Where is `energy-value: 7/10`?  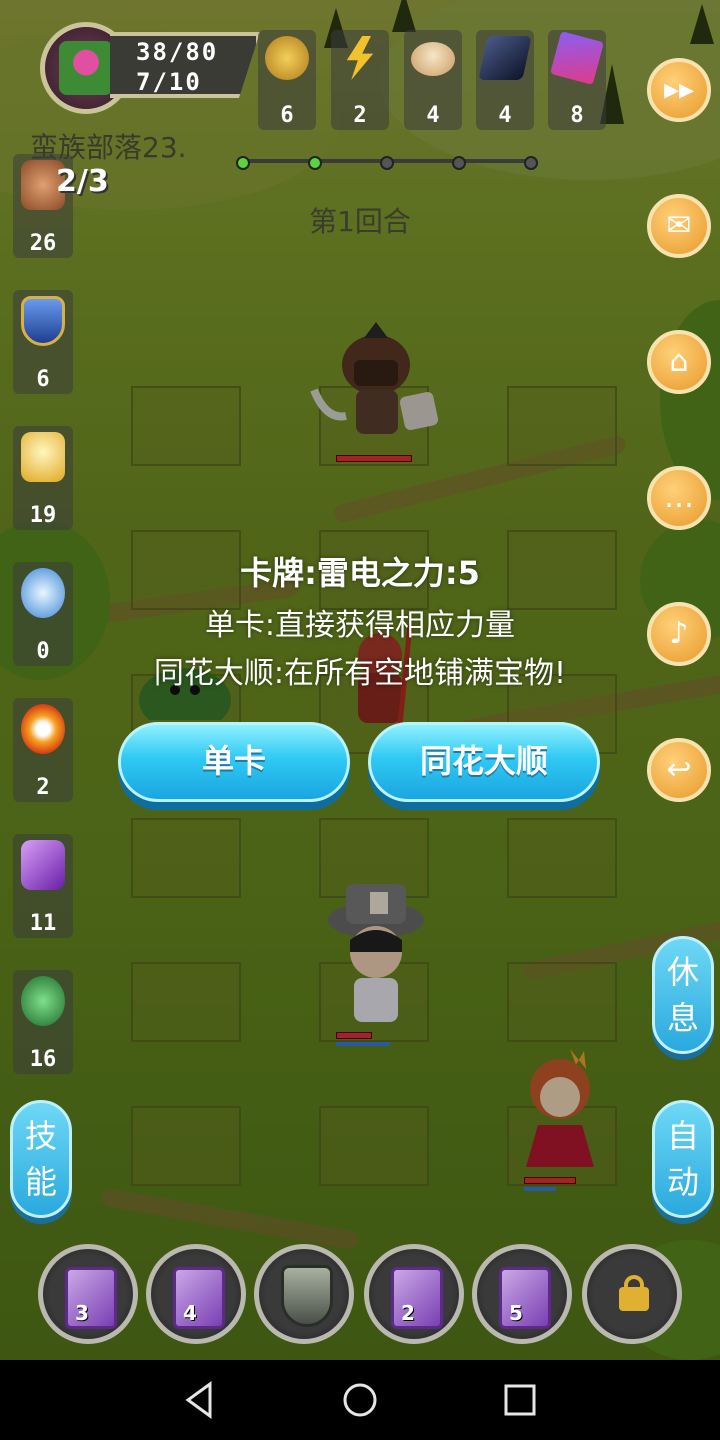
energy-value: 7/10 is located at coordinates (169, 82).